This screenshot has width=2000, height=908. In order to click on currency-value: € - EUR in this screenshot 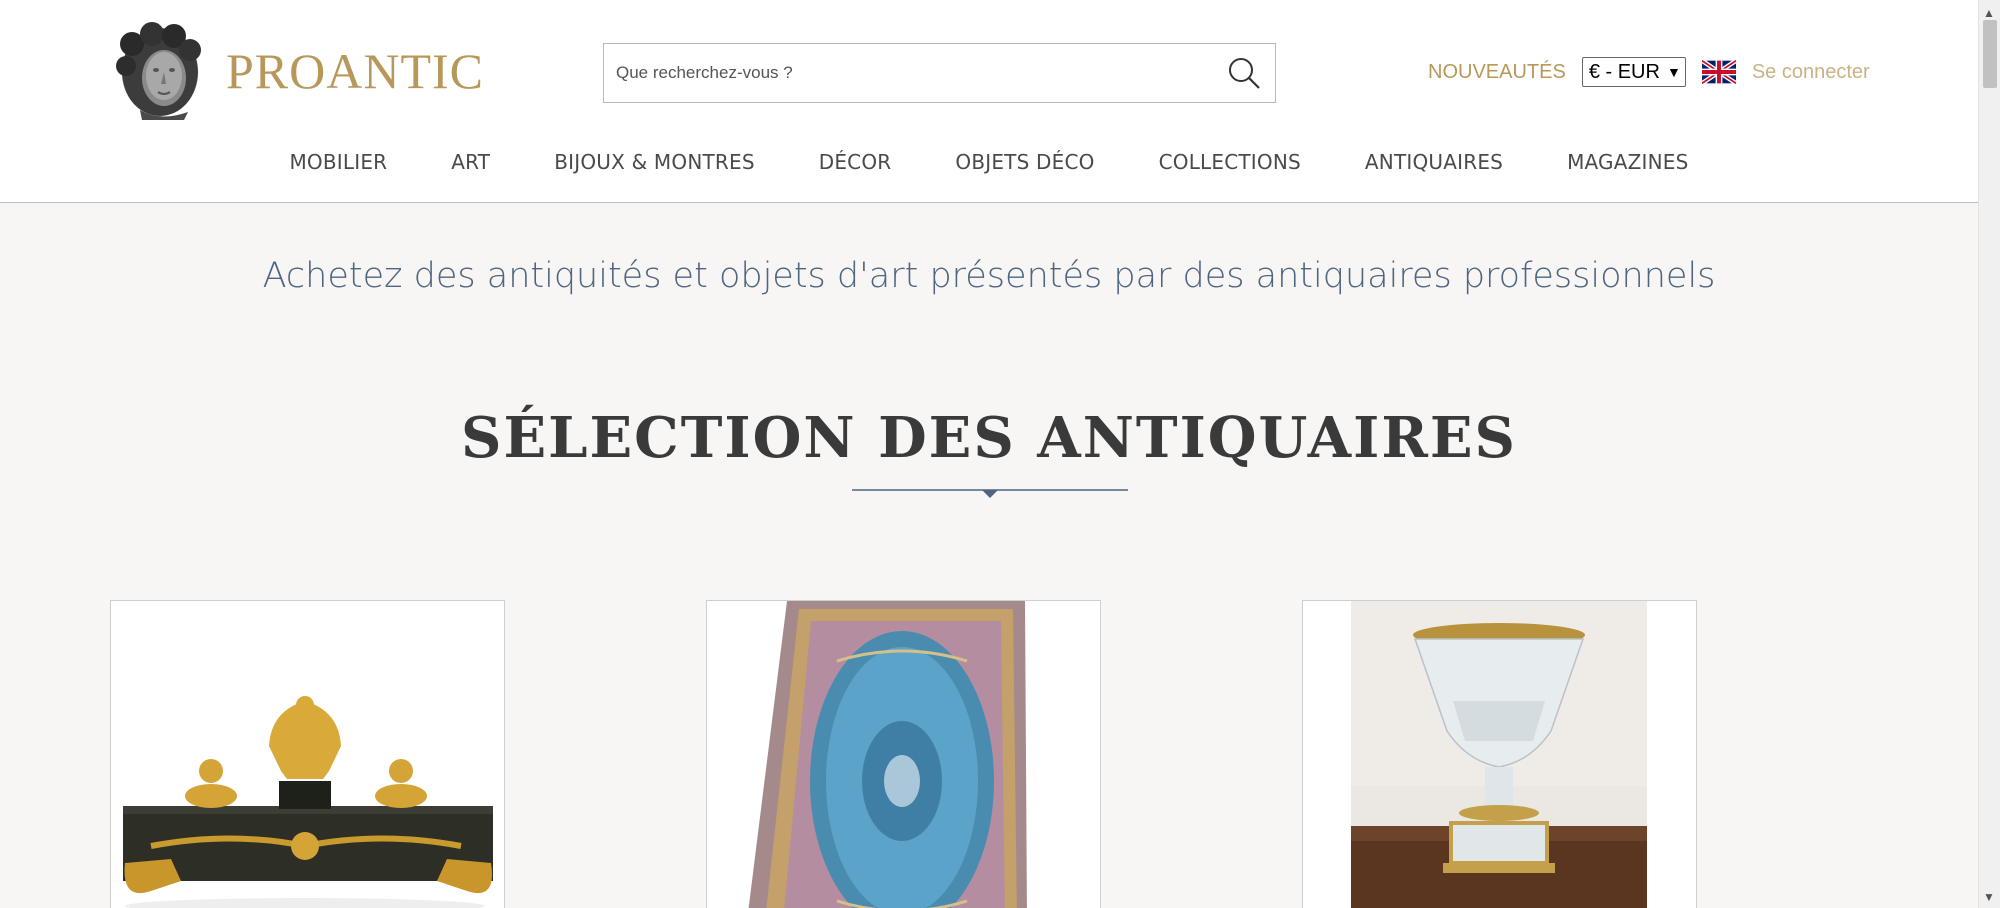, I will do `click(1624, 71)`.